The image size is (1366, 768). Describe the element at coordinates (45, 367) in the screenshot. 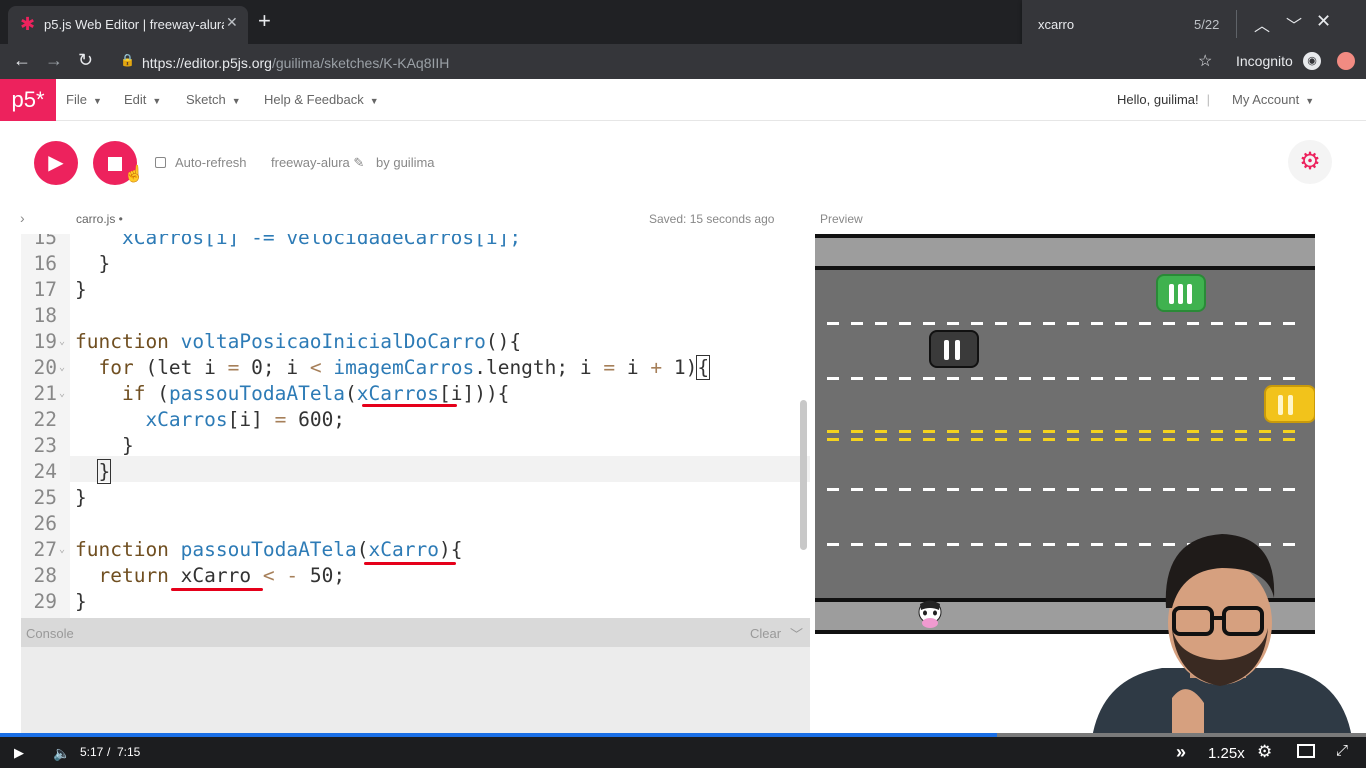

I see `line-number: 20` at that location.